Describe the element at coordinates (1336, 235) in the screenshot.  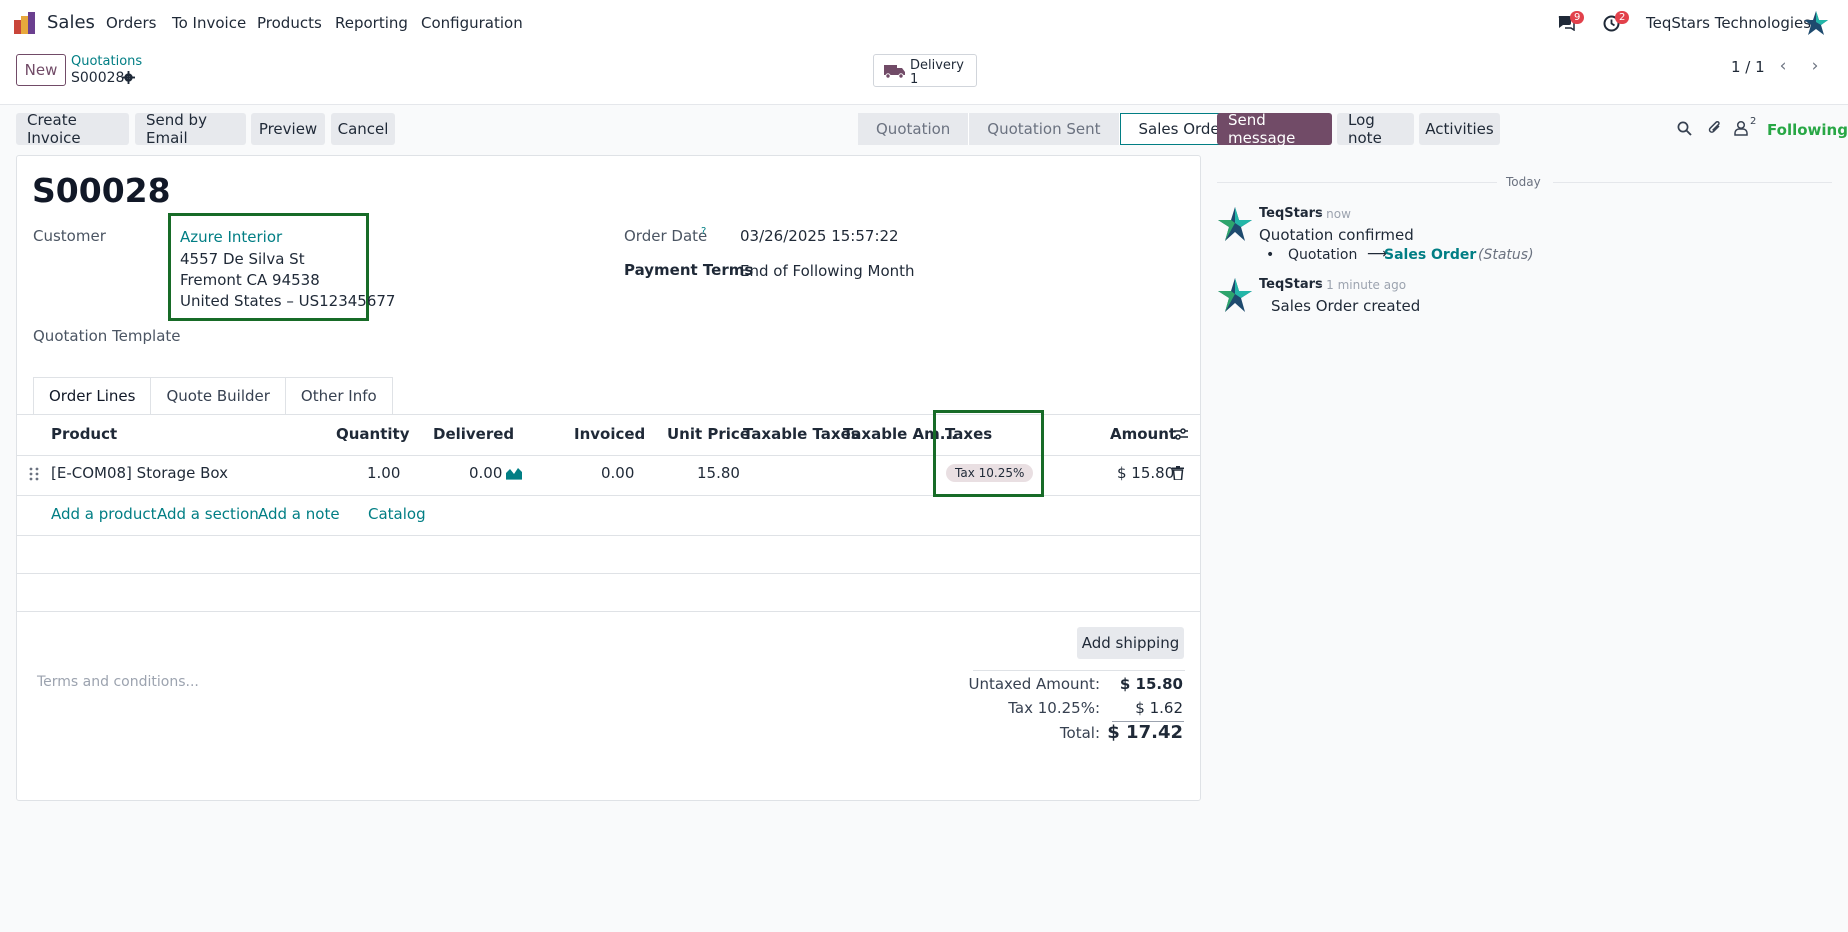
I see `message-body: Quotation confirmed` at that location.